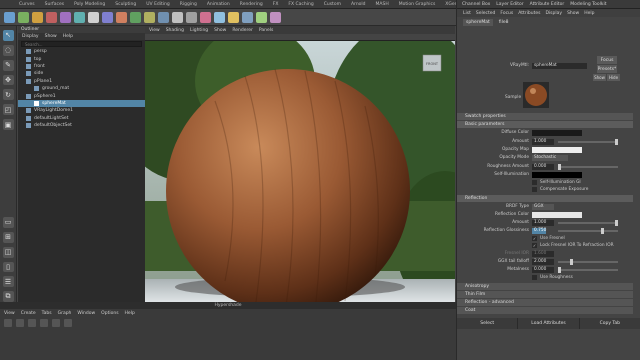  Describe the element at coordinates (251, 4) in the screenshot. I see `shelf-tab: Rendering` at that location.